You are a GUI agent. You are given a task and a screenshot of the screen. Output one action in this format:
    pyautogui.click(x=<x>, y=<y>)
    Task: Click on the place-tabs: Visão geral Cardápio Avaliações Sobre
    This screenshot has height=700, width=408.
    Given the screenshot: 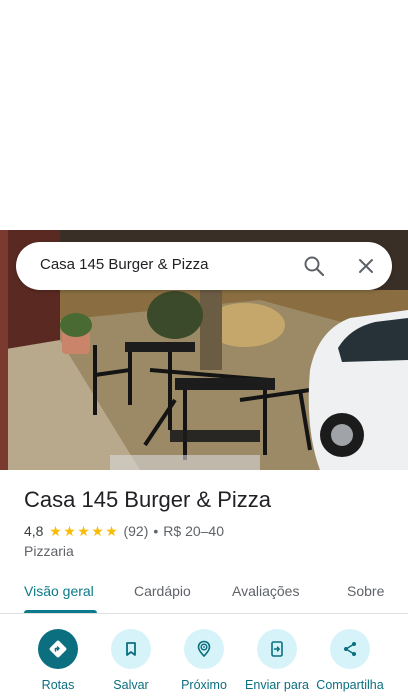 What is the action you would take?
    pyautogui.click(x=204, y=593)
    